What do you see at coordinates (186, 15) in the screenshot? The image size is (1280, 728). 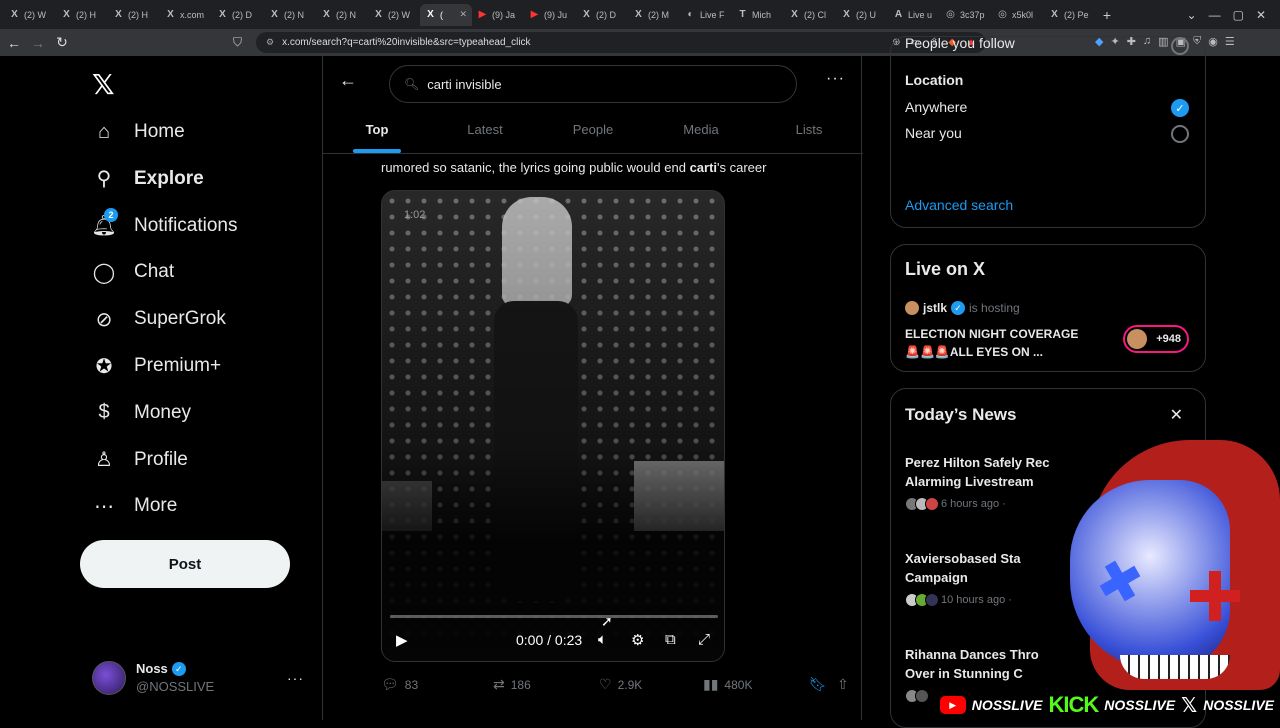 I see `browser-tab: Xx.com` at bounding box center [186, 15].